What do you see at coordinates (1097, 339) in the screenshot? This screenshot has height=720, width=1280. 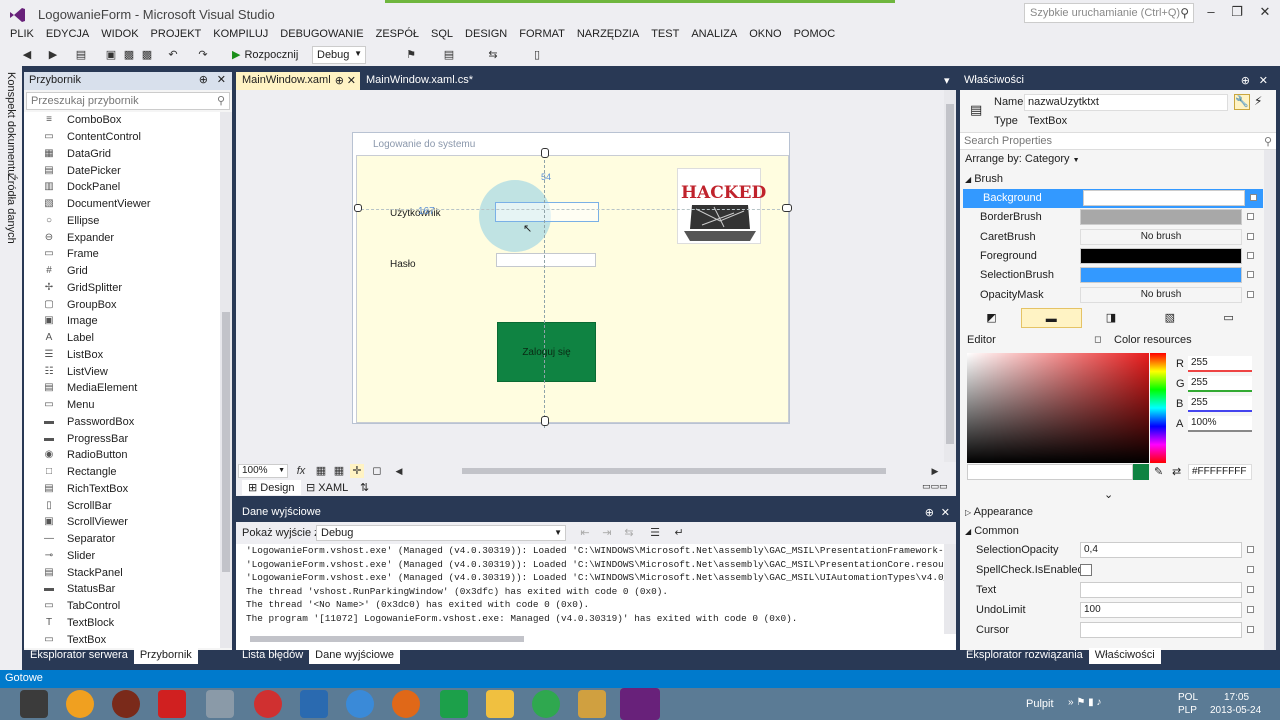 I see `options-icon: ◻` at bounding box center [1097, 339].